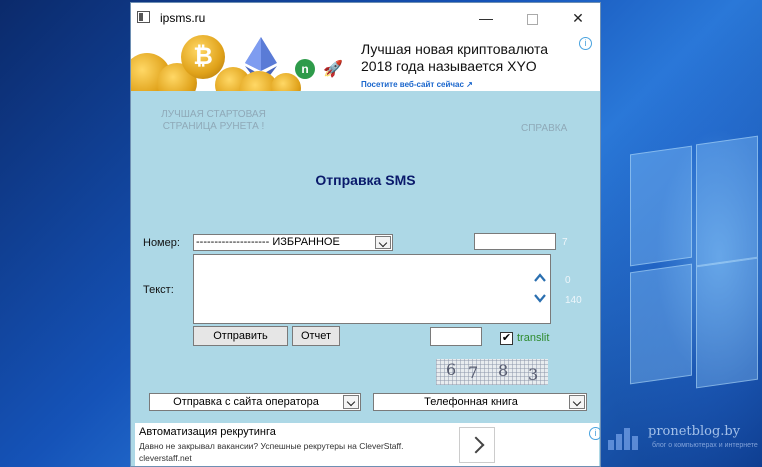  What do you see at coordinates (158, 290) in the screenshot?
I see `text-label: Текст:` at bounding box center [158, 290].